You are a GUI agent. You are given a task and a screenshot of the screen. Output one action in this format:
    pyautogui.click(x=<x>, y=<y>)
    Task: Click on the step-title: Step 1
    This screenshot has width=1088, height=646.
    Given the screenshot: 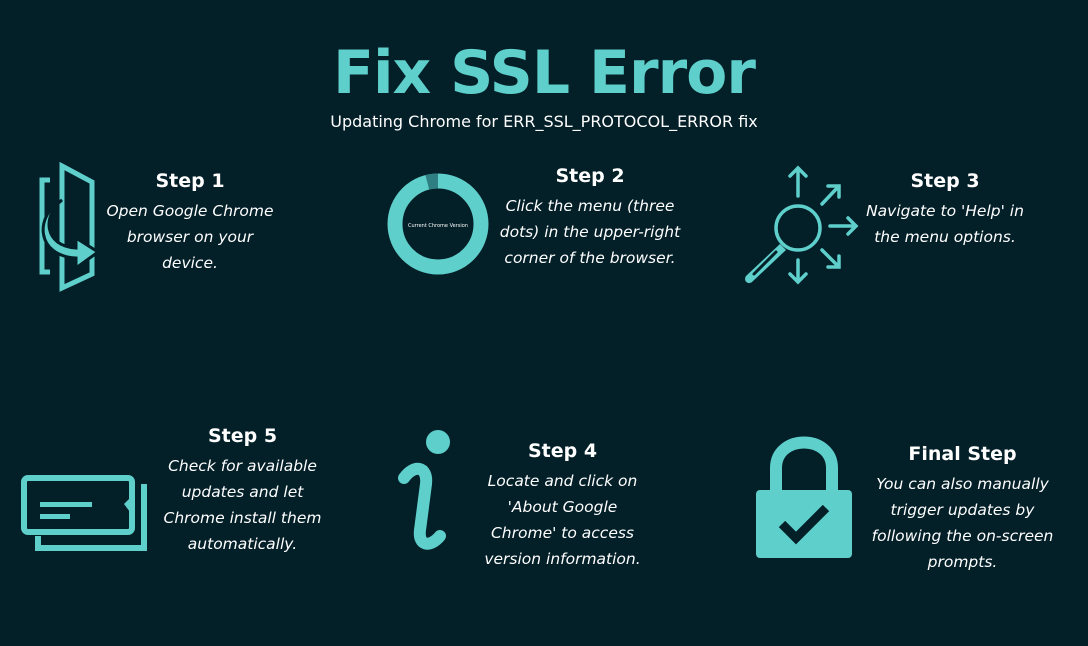 What is the action you would take?
    pyautogui.click(x=190, y=181)
    